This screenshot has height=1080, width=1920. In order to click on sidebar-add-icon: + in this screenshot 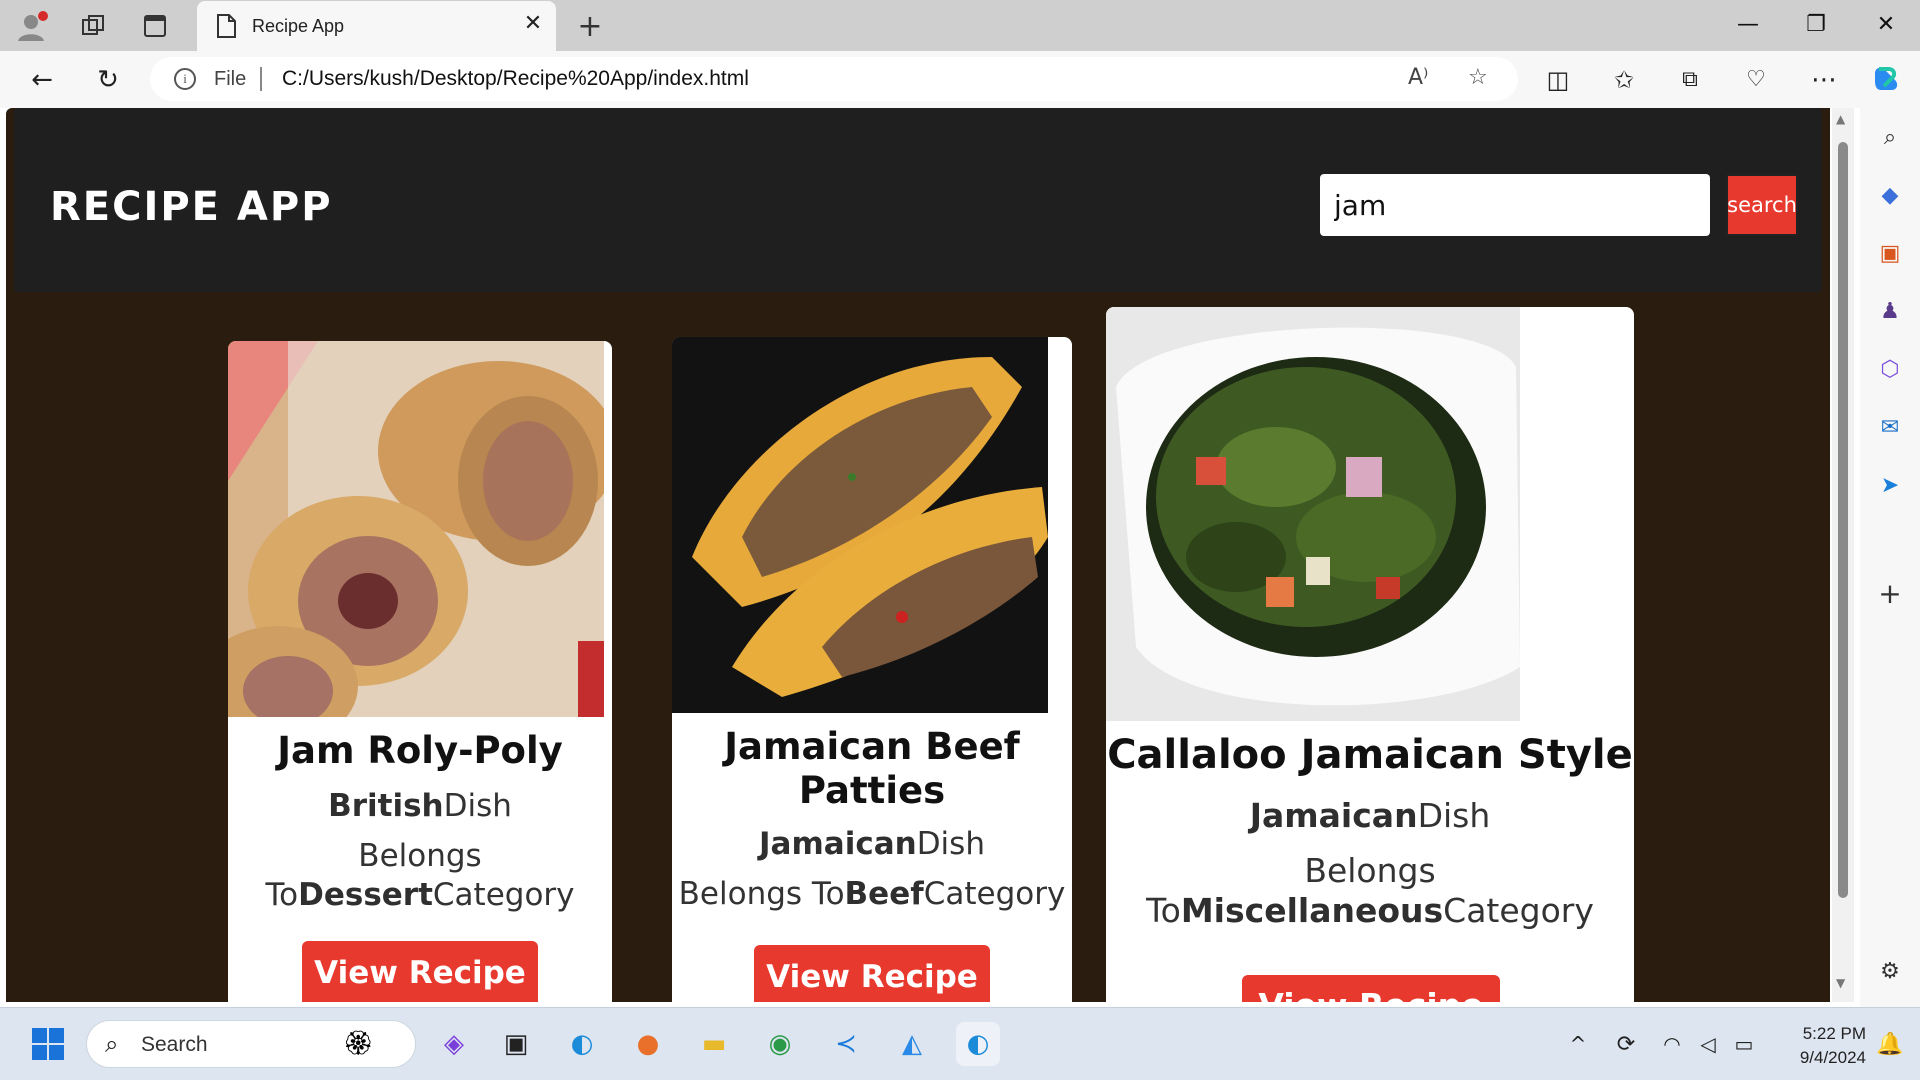, I will do `click(1890, 594)`.